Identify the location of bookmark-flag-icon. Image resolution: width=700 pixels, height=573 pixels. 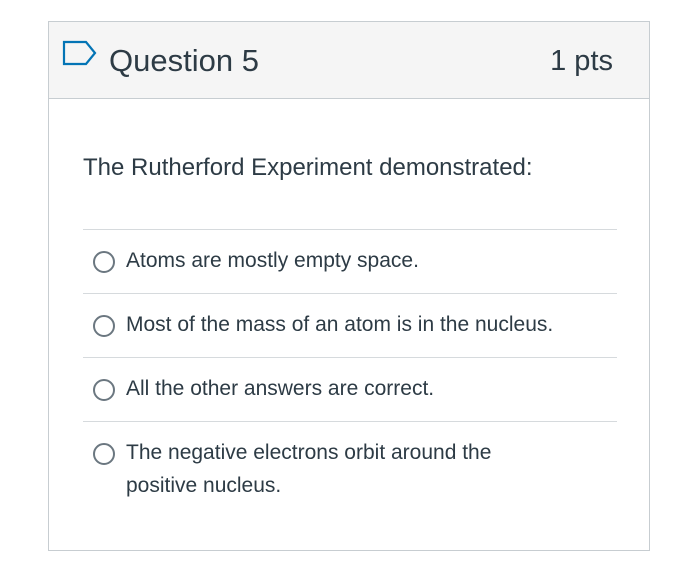
(80, 53).